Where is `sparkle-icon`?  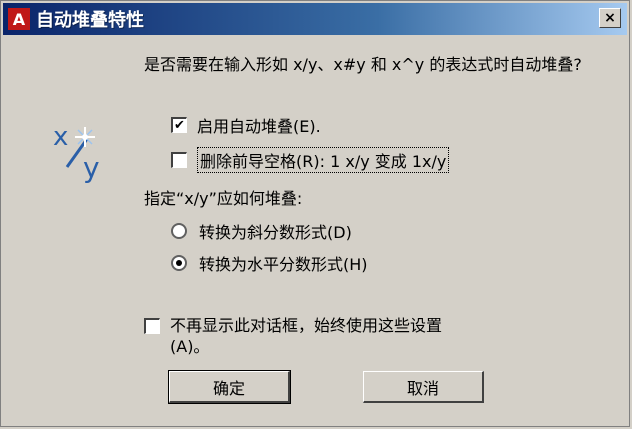
sparkle-icon is located at coordinates (85, 137).